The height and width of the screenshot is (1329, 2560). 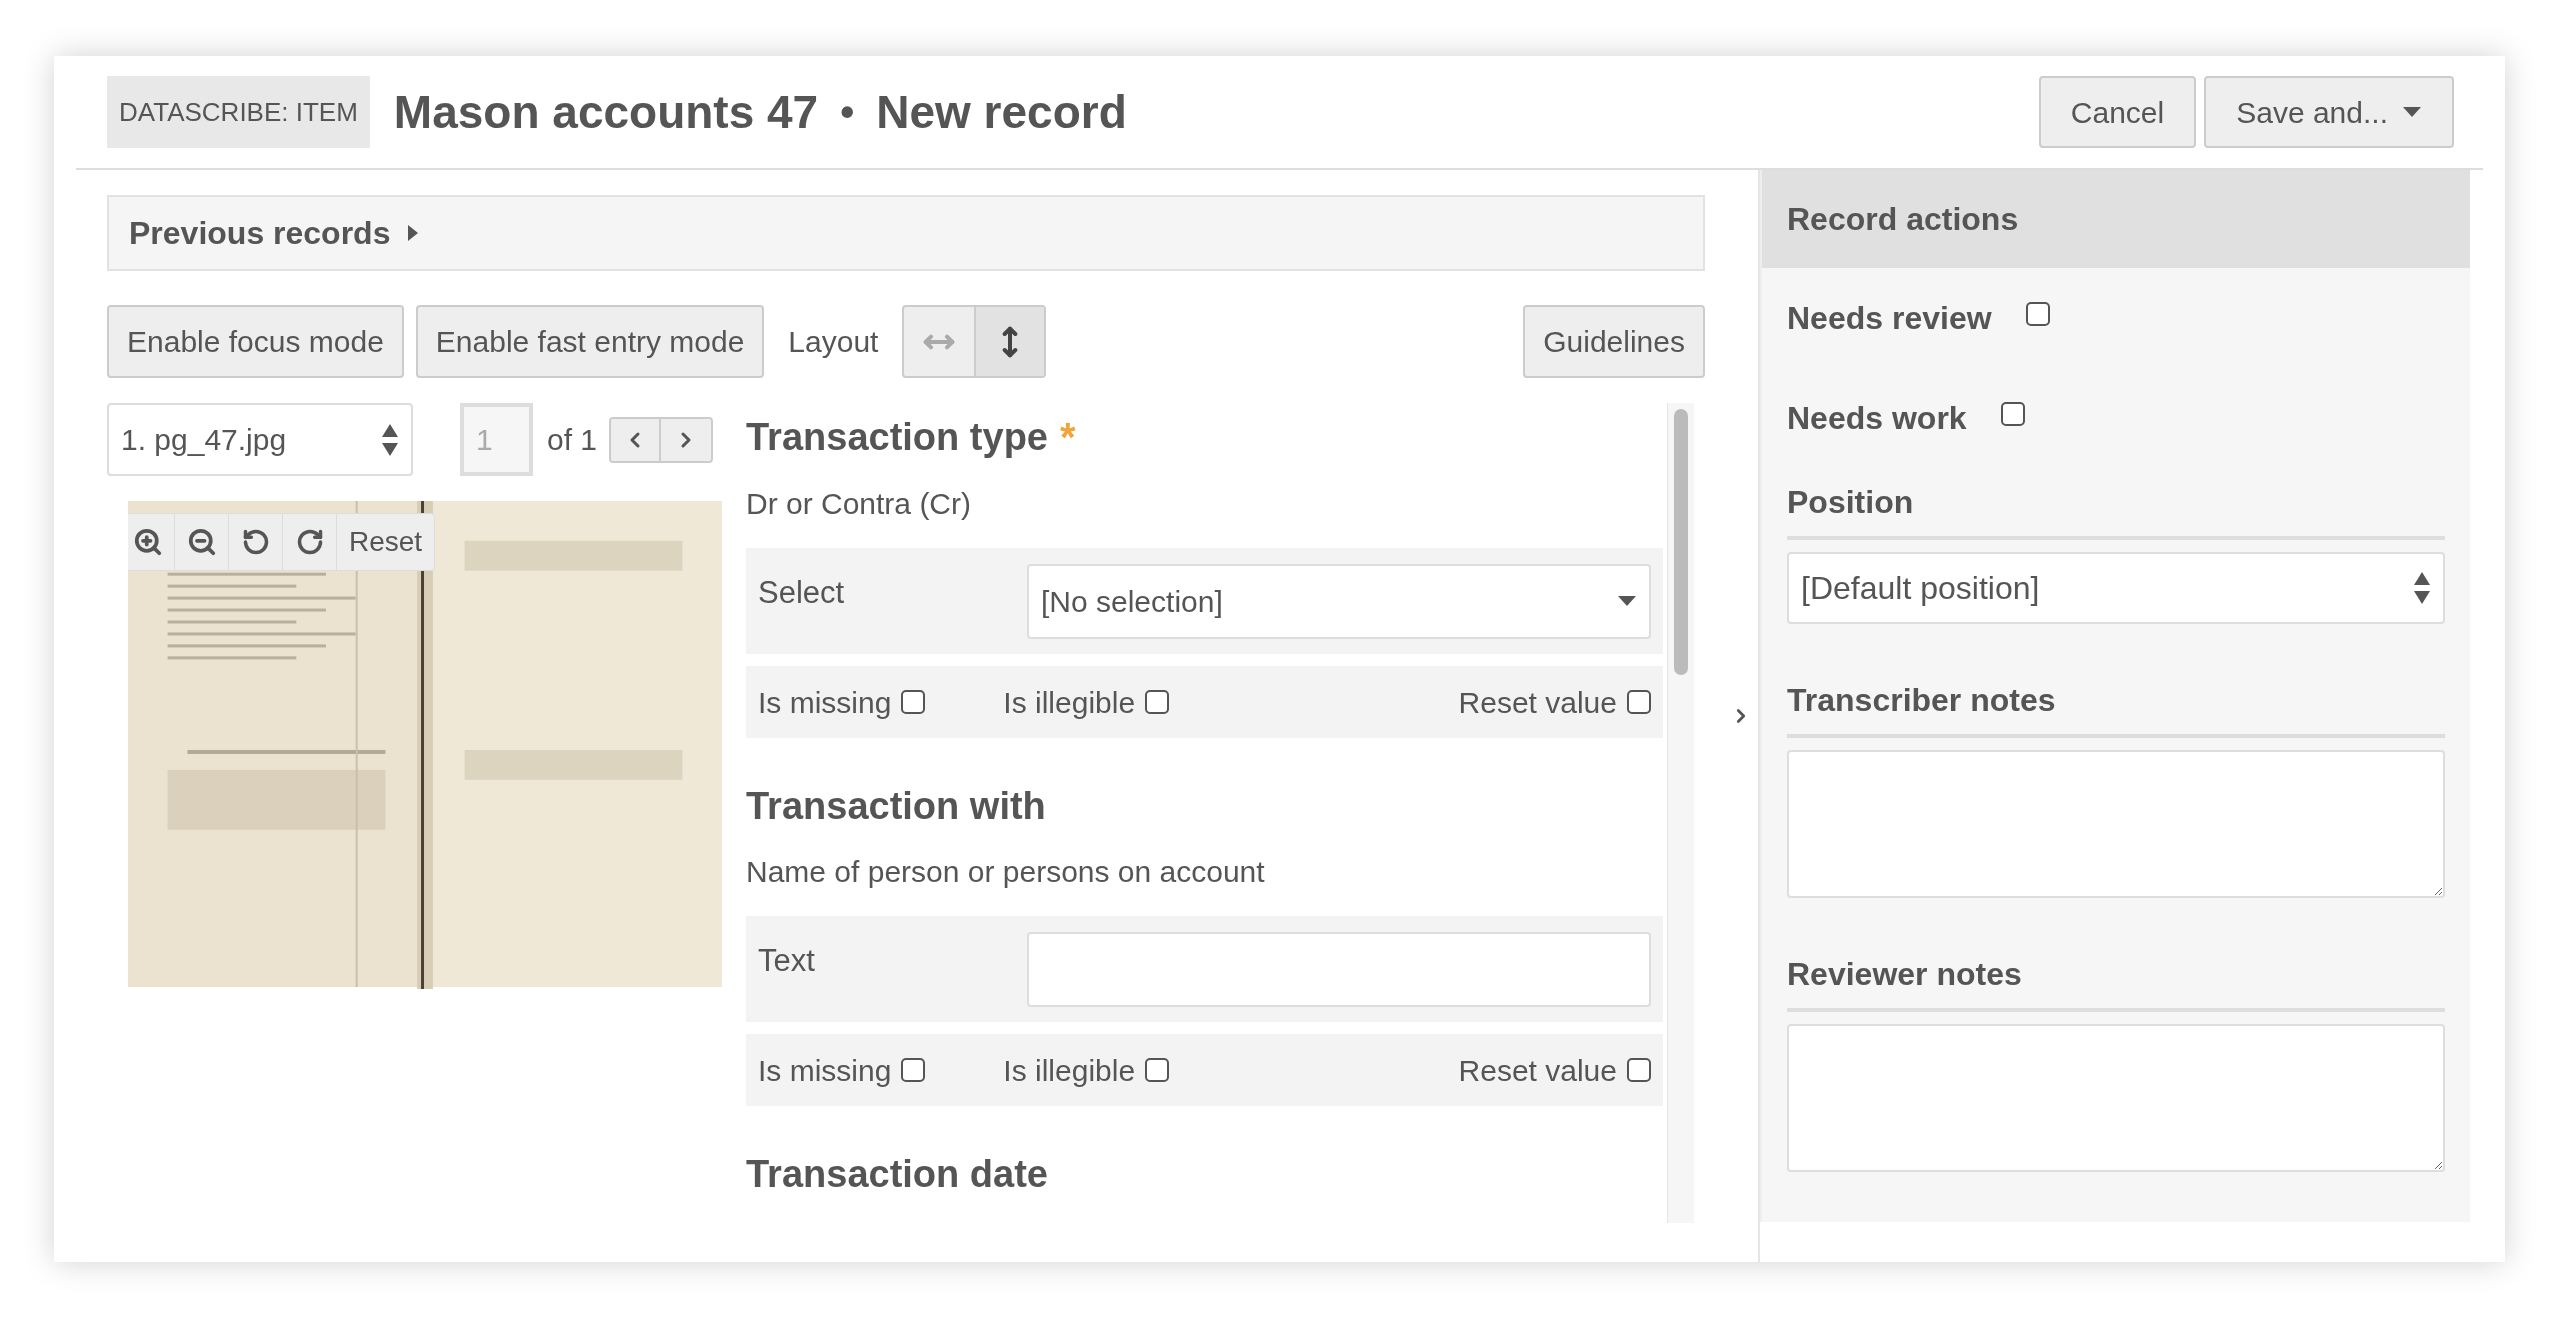 What do you see at coordinates (606, 112) in the screenshot?
I see `page-title: Mason accounts 47` at bounding box center [606, 112].